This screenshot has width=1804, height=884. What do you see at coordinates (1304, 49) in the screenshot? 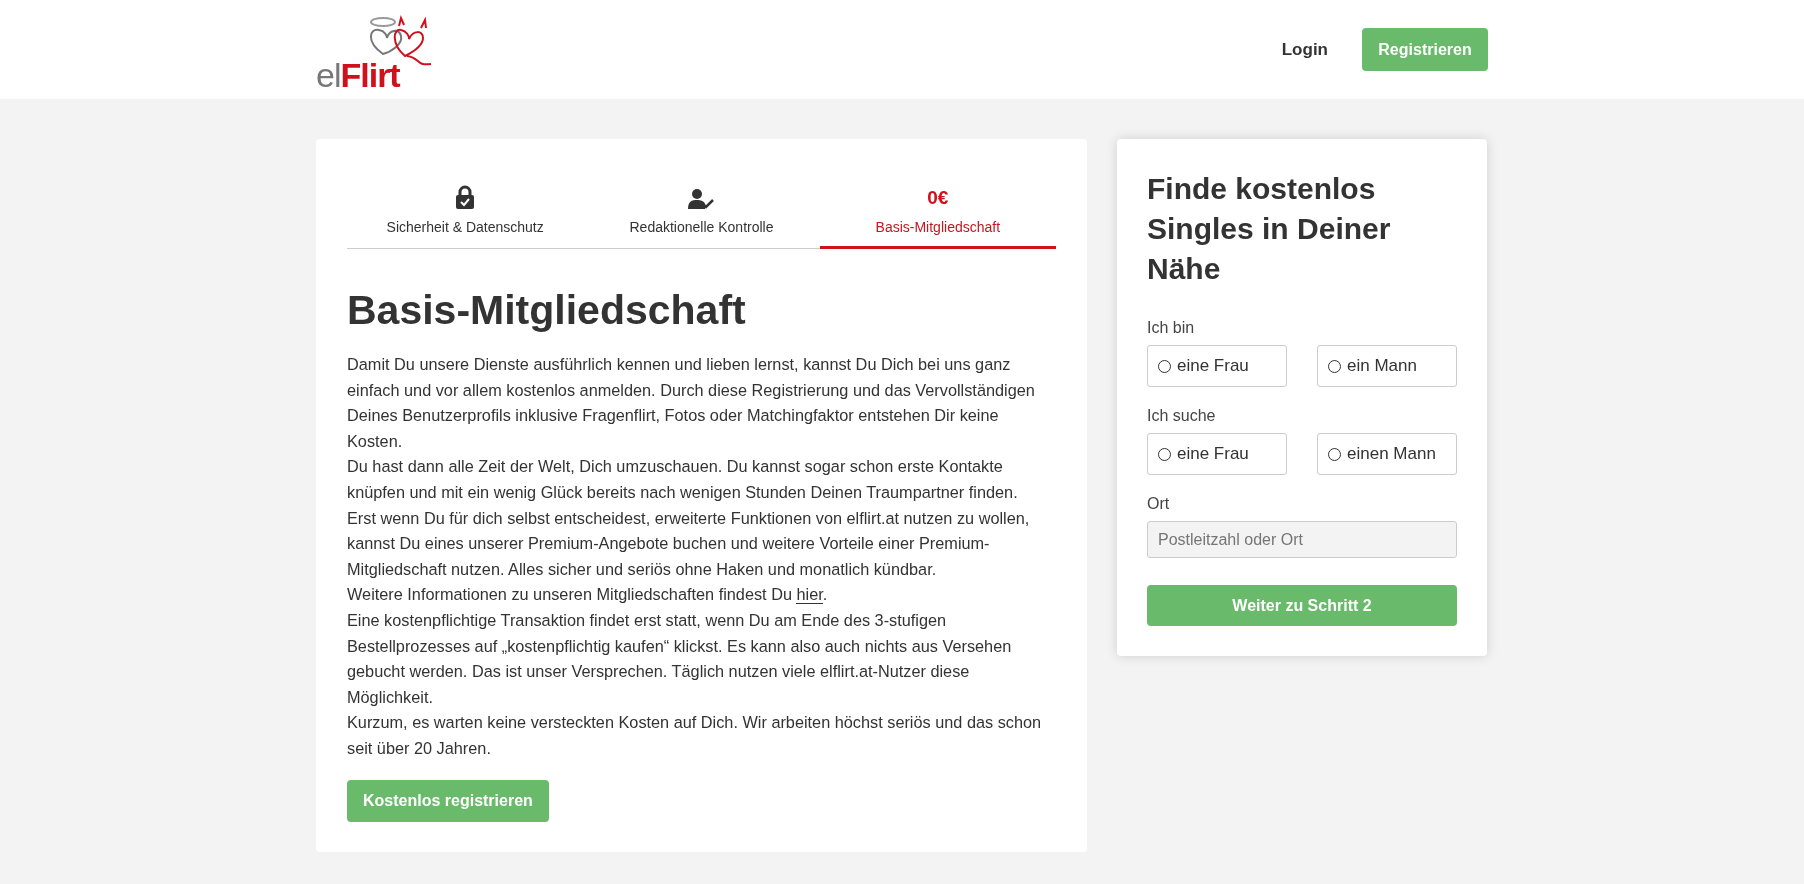
I see `login-link: Login` at bounding box center [1304, 49].